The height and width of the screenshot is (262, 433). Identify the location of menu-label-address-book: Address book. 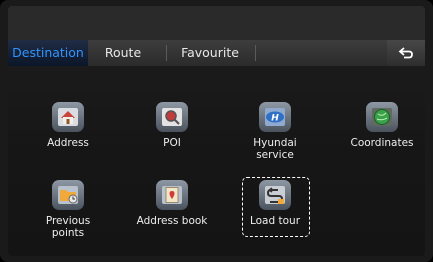
(172, 221).